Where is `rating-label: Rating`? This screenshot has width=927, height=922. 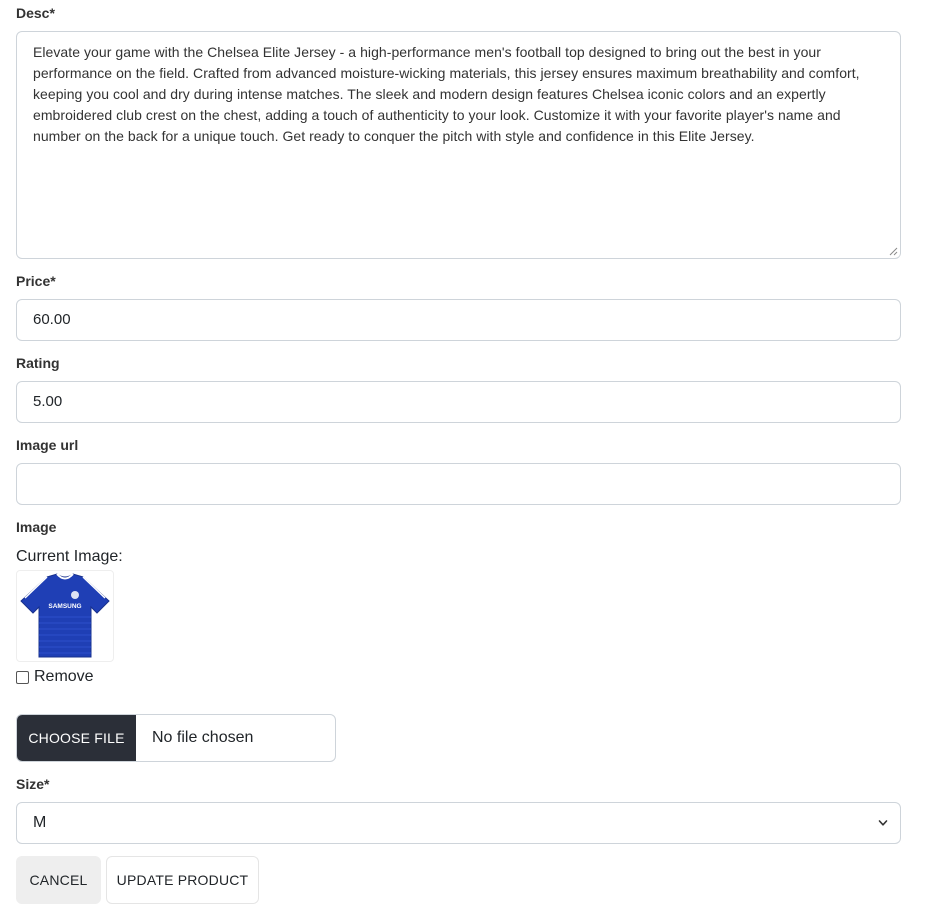 rating-label: Rating is located at coordinates (38, 363).